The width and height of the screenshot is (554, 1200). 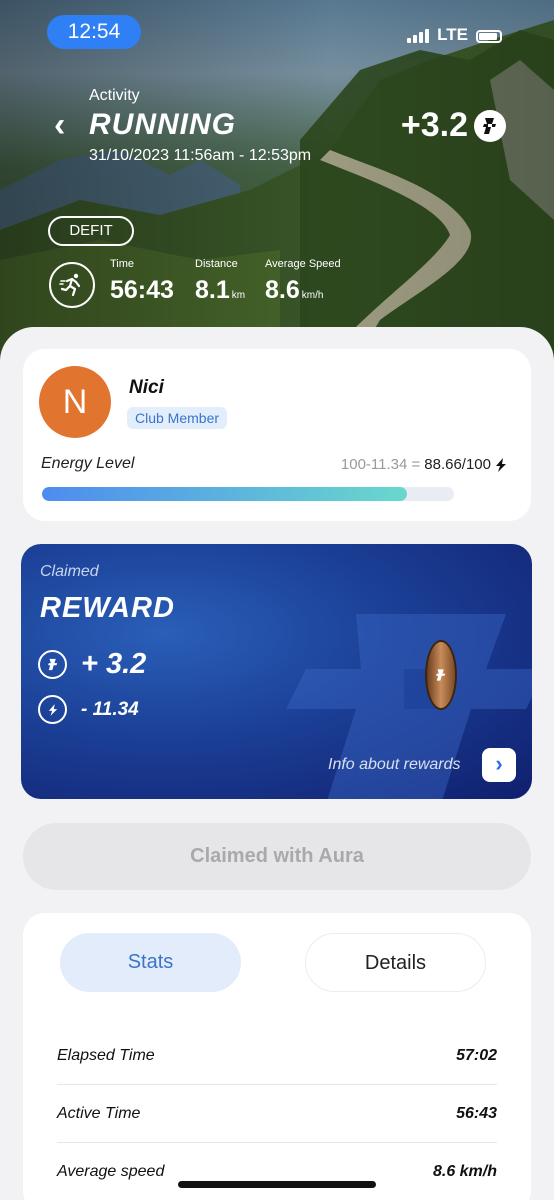 What do you see at coordinates (282, 290) in the screenshot?
I see `metric-value: 8.6` at bounding box center [282, 290].